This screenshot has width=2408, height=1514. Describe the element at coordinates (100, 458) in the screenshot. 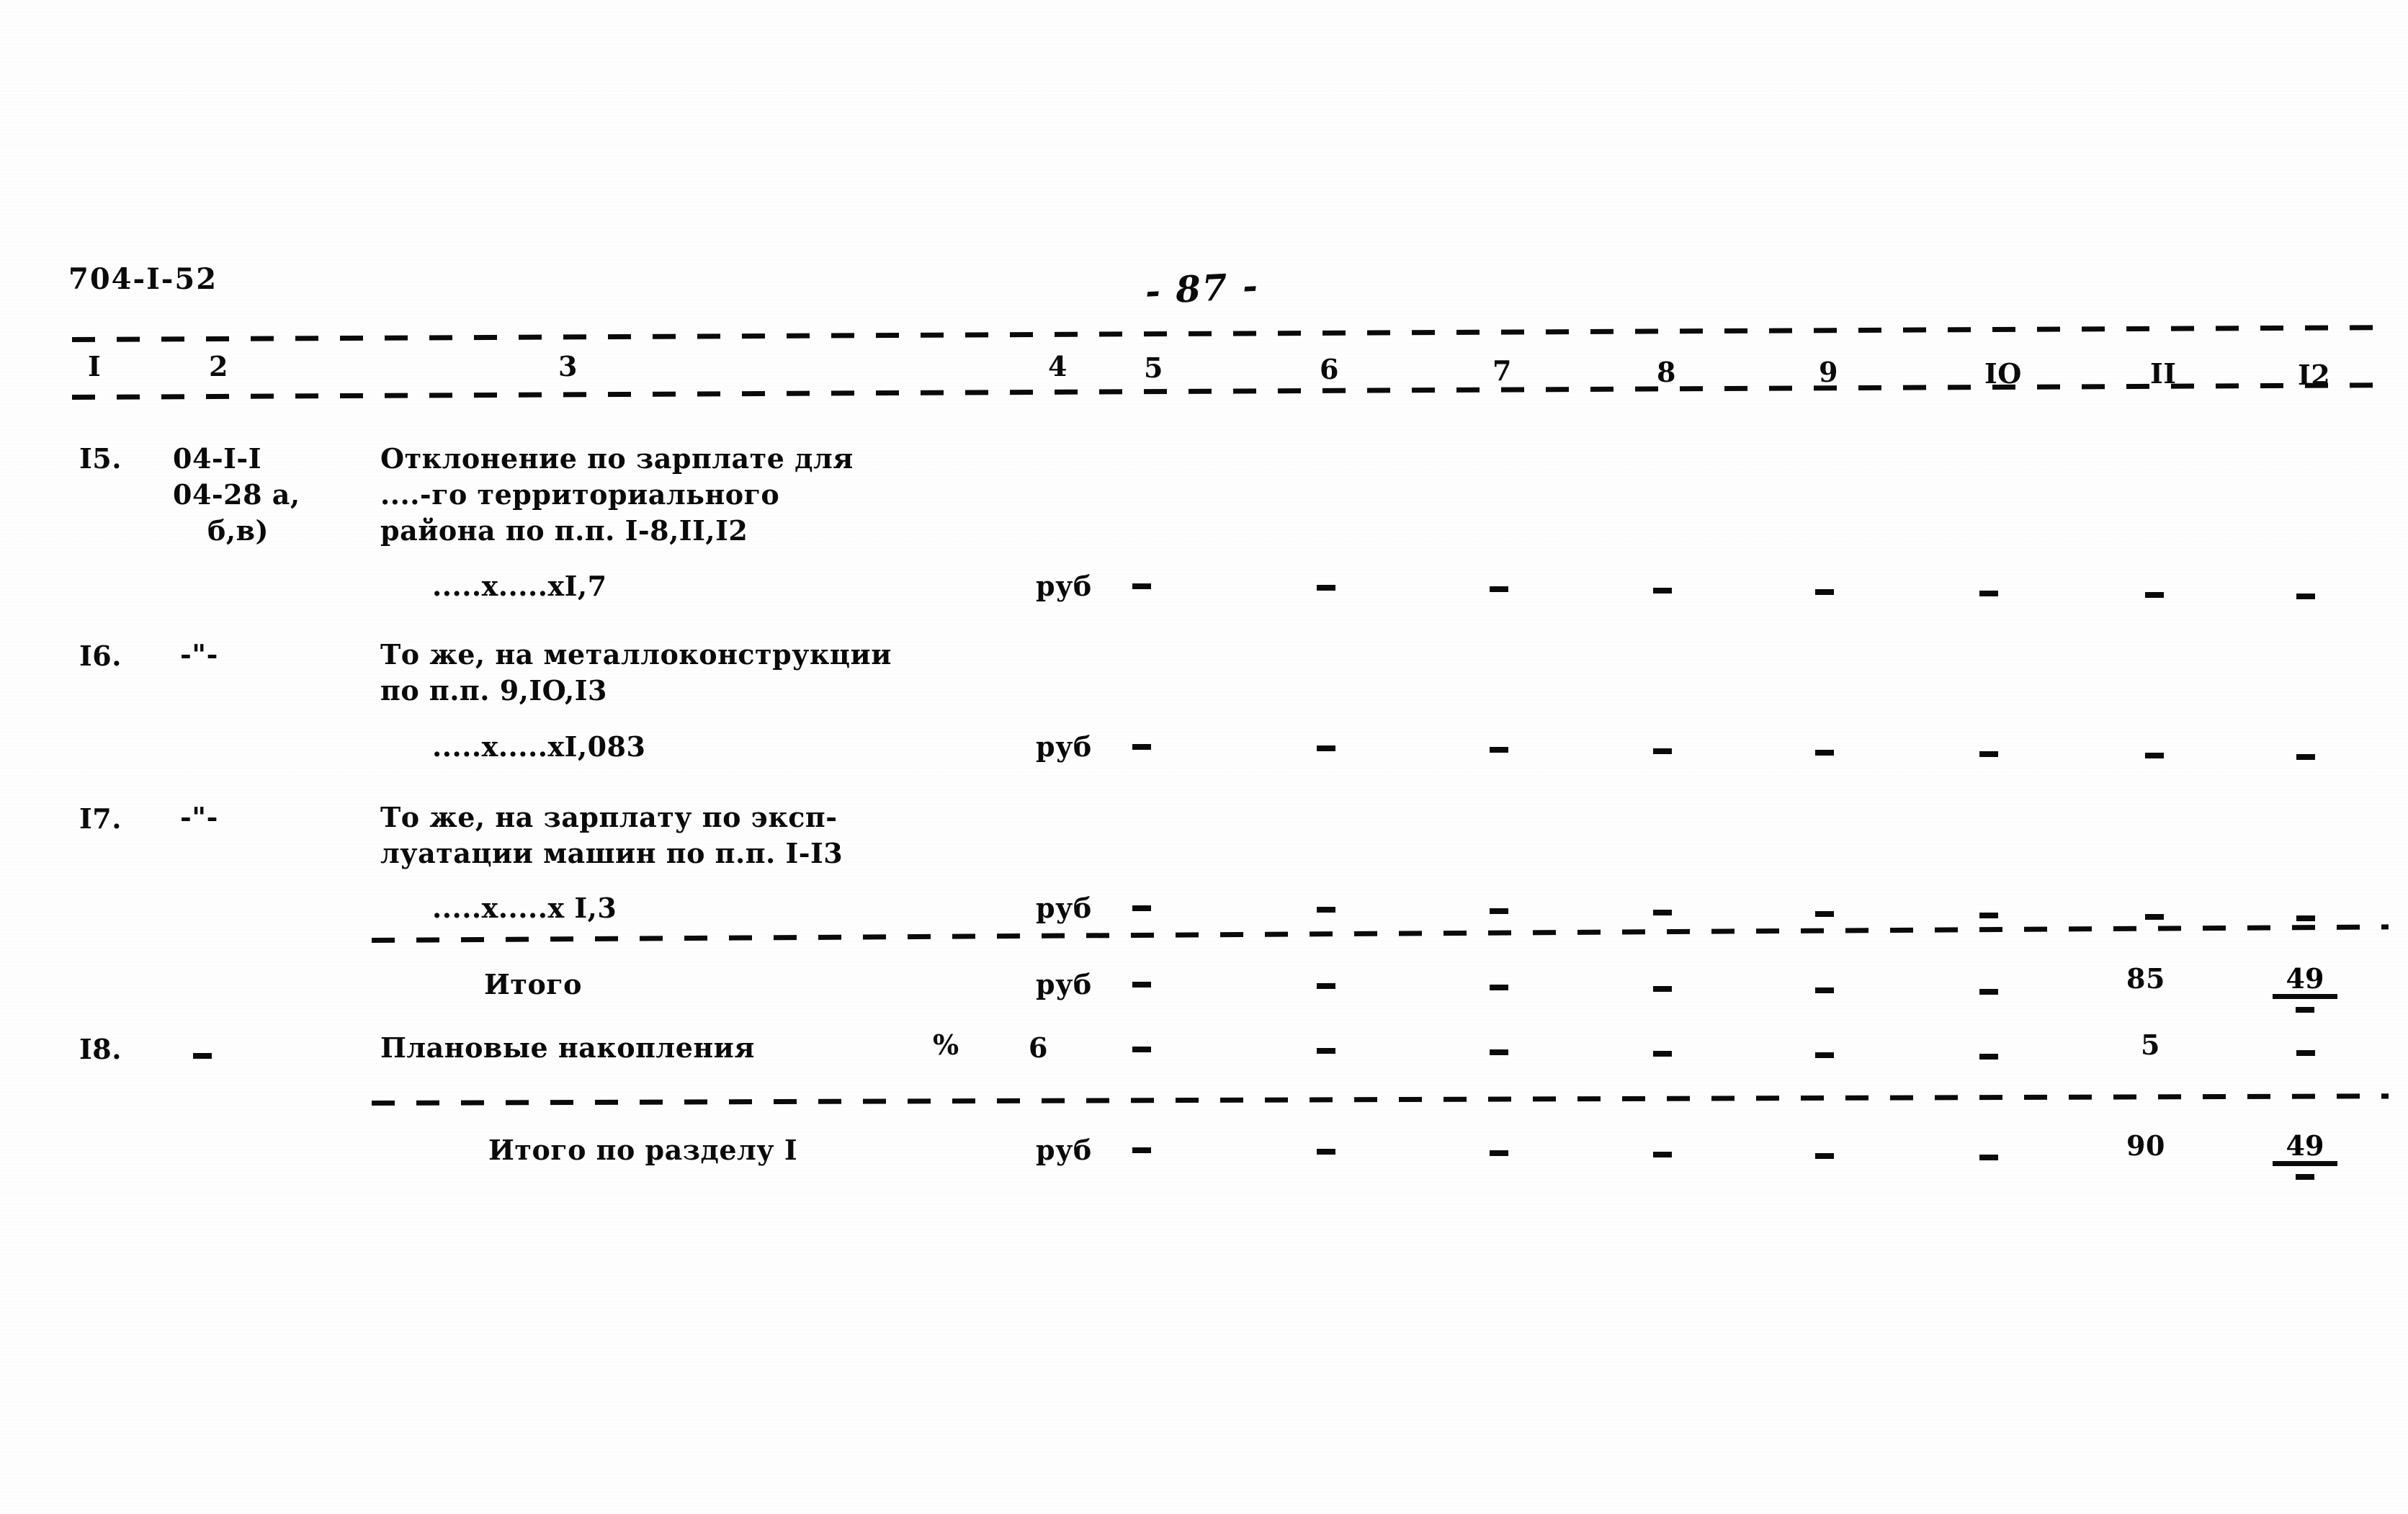

I see `row-number: I5.` at that location.